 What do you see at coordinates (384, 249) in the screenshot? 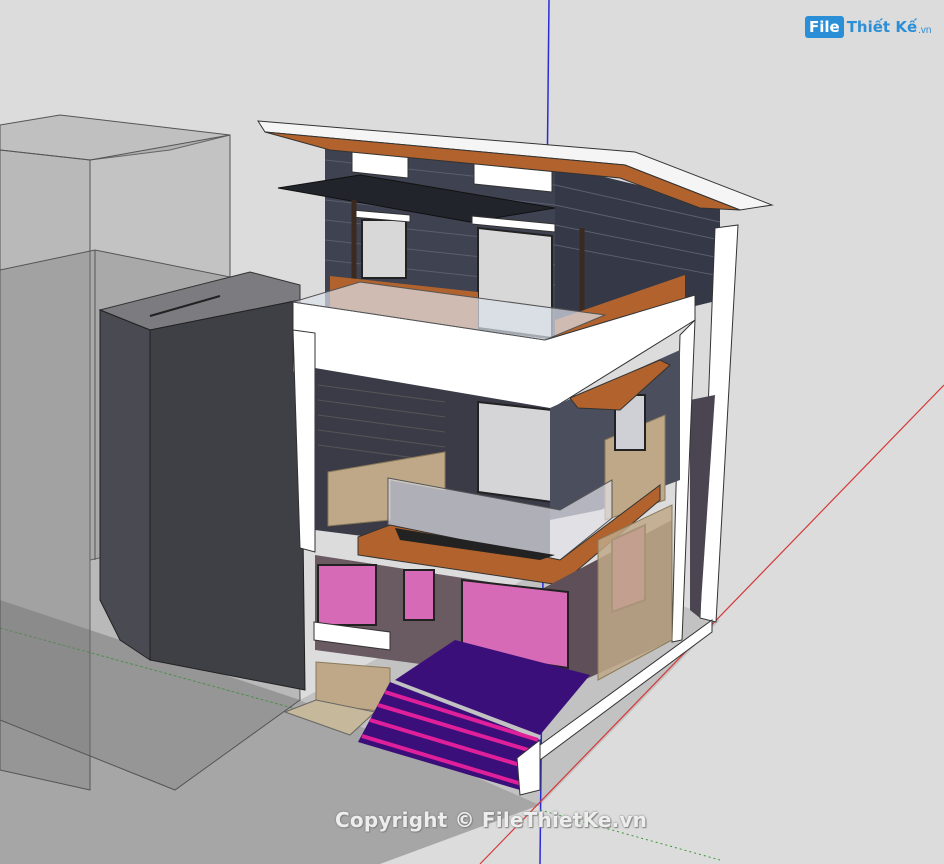
I see `top-window-left` at bounding box center [384, 249].